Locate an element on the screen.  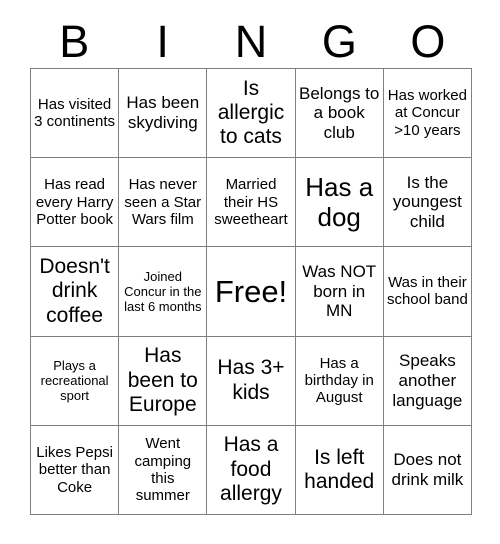
bingo-cell-label: Is the youngest child is located at coordinates (427, 202).